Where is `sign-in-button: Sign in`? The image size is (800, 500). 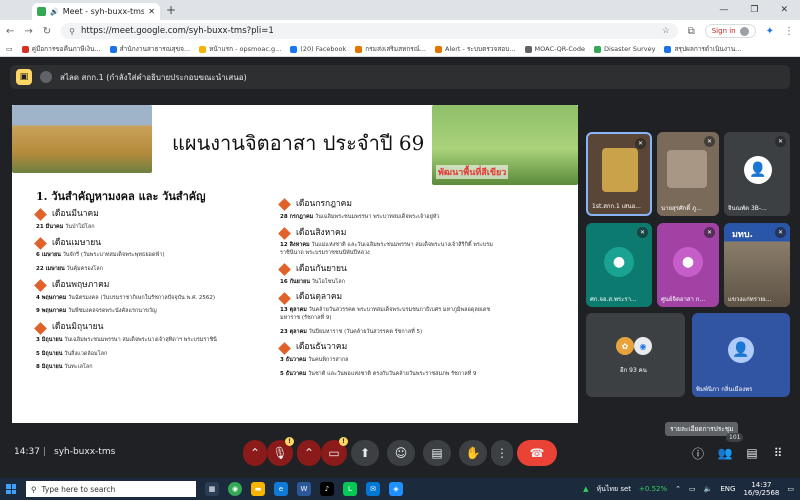 sign-in-button: Sign in is located at coordinates (730, 31).